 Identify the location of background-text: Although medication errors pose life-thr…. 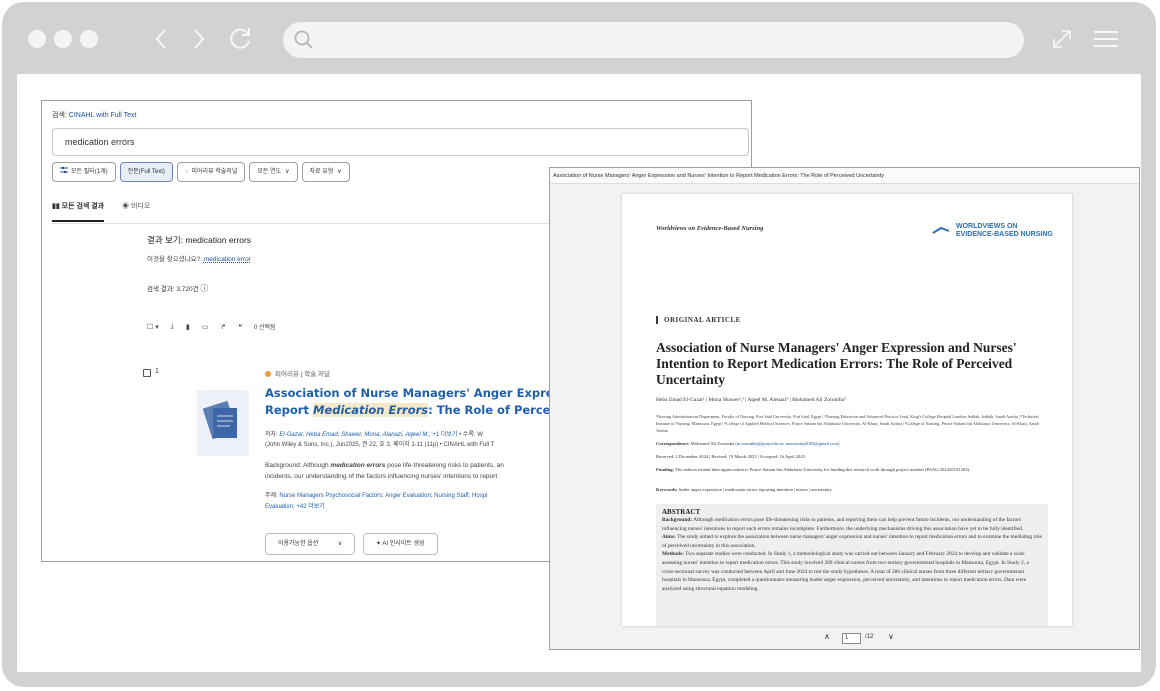
(843, 524).